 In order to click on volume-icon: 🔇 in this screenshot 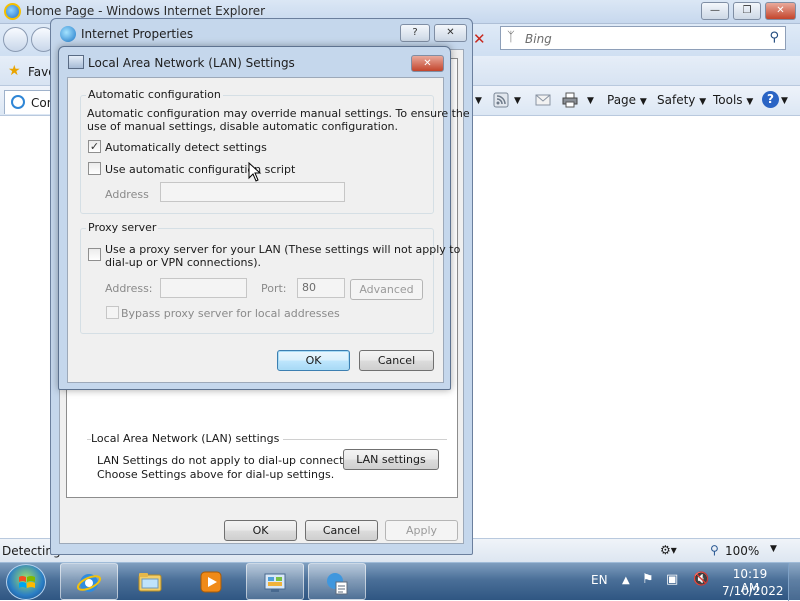, I will do `click(701, 580)`.